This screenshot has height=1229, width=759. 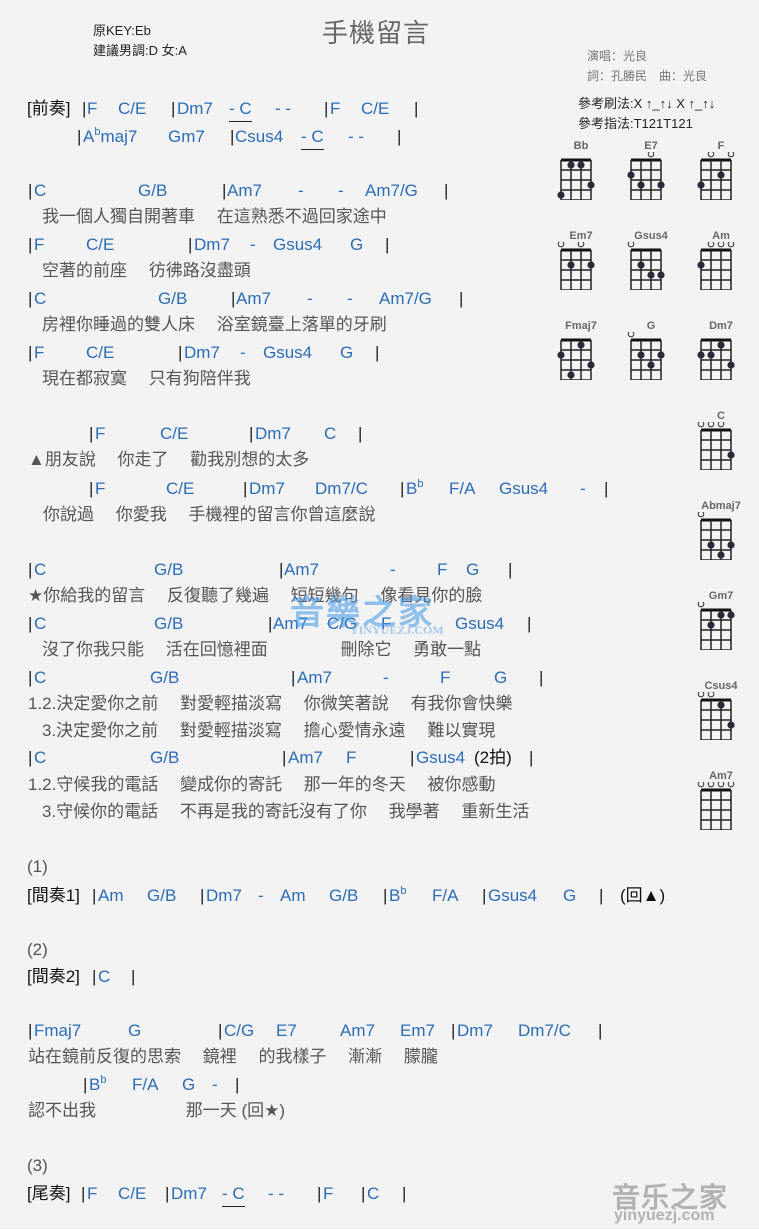 What do you see at coordinates (283, 108) in the screenshot?
I see `chord-dash: - -` at bounding box center [283, 108].